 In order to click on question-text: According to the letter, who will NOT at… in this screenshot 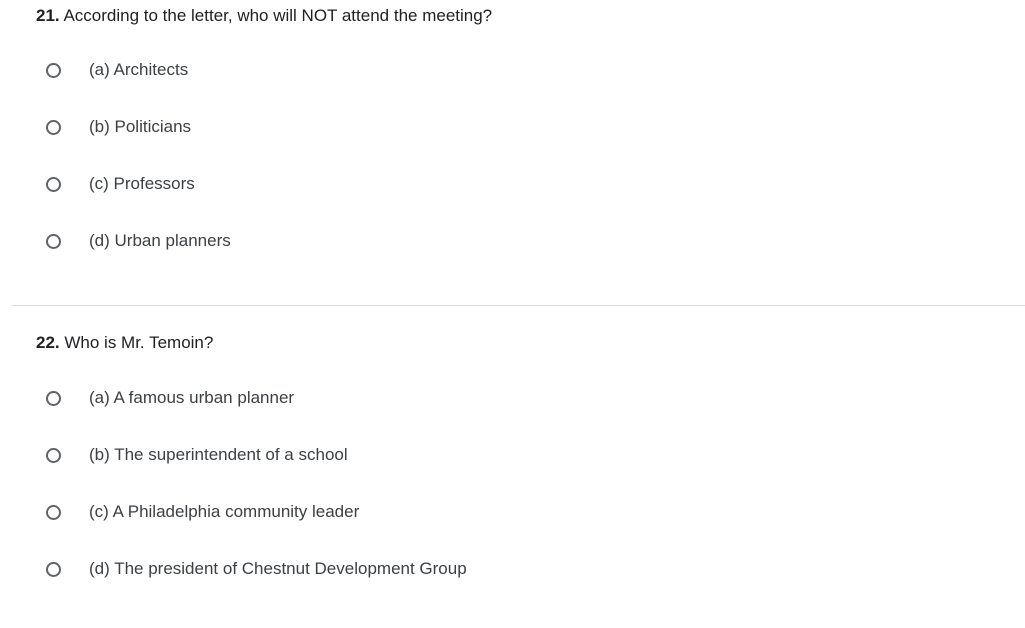, I will do `click(278, 15)`.